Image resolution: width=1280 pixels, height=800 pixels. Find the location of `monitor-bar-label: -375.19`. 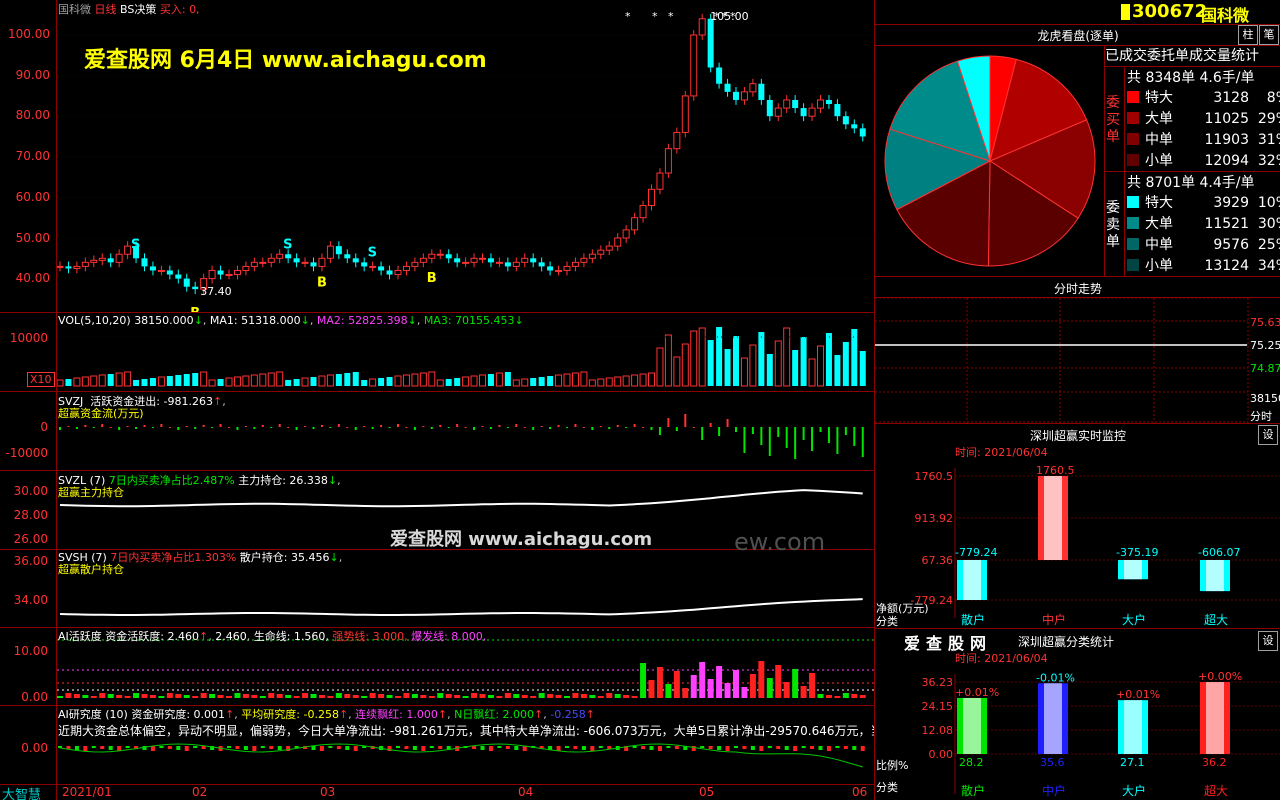

monitor-bar-label: -375.19 is located at coordinates (1137, 552).